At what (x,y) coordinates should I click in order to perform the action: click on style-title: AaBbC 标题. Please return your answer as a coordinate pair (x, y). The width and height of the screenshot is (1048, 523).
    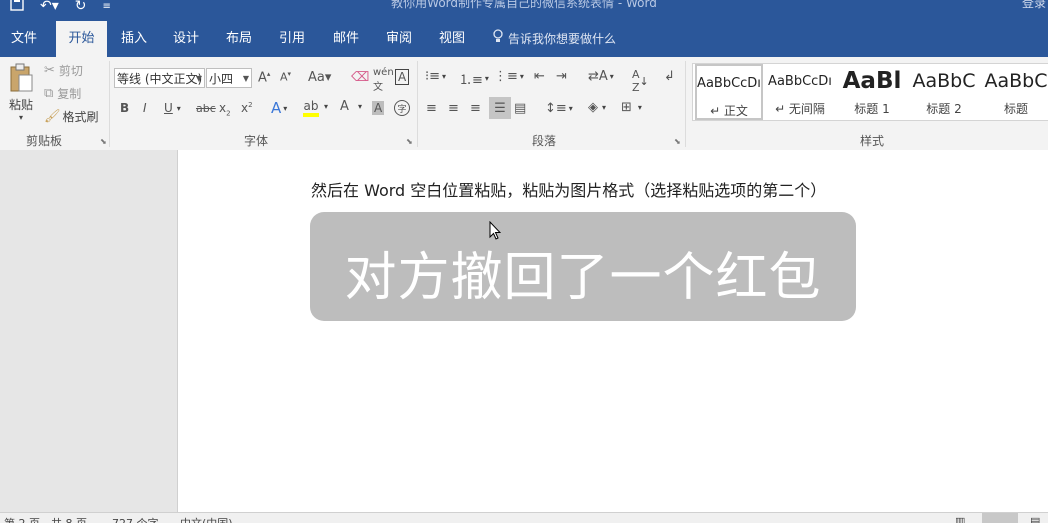
    Looking at the image, I should click on (1014, 92).